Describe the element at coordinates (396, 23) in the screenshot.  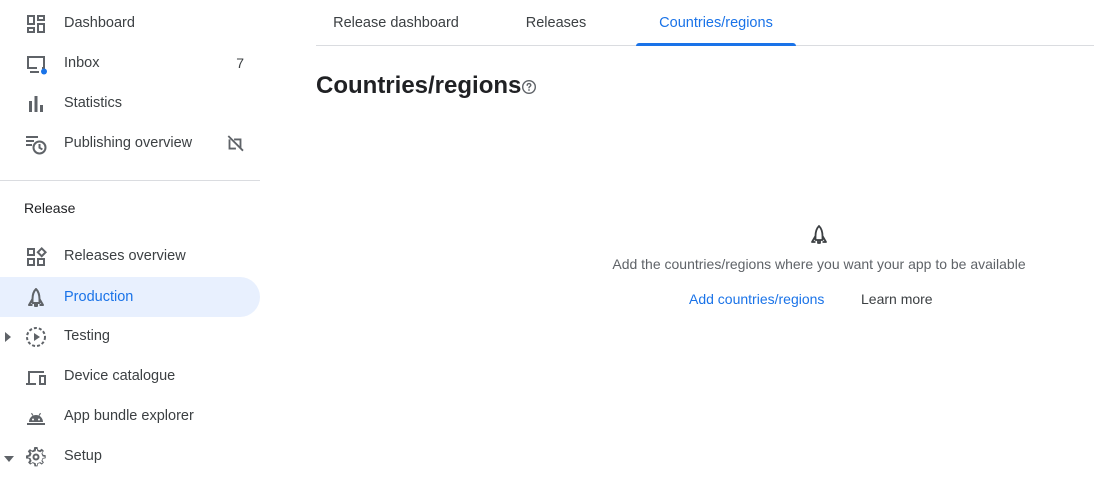
I see `tab-release-dashboard: Release dashboard` at that location.